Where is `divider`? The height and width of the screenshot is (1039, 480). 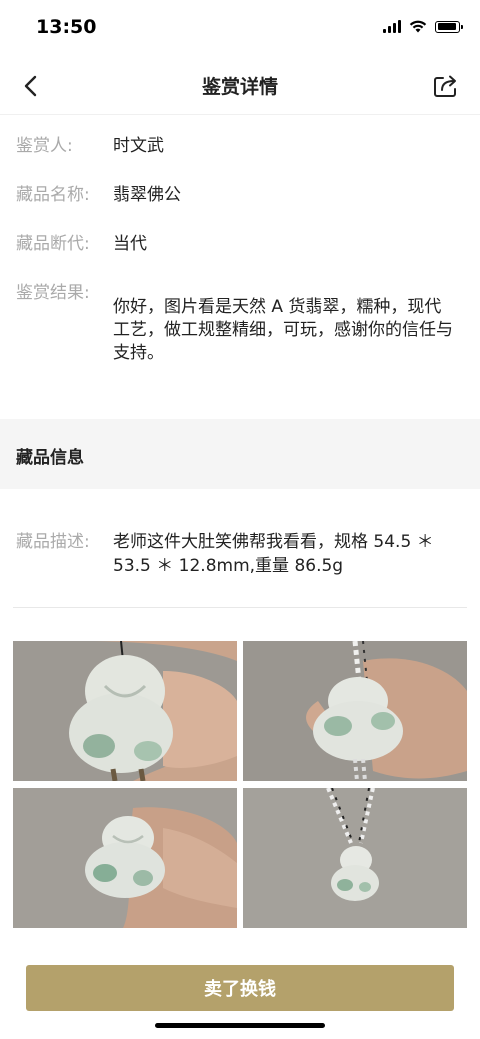 divider is located at coordinates (240, 607).